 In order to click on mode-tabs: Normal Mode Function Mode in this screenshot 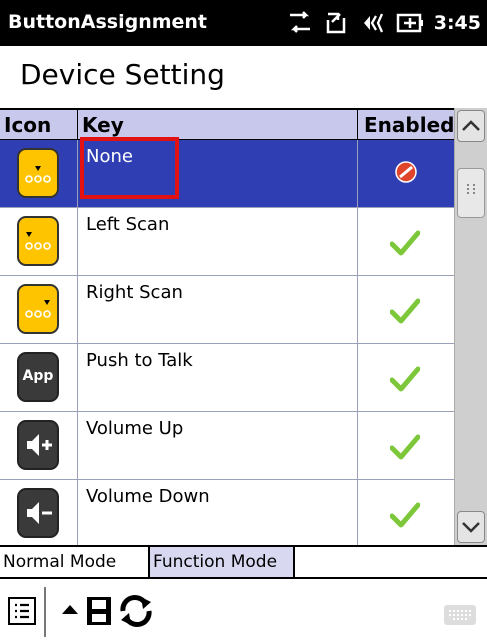, I will do `click(243, 561)`.